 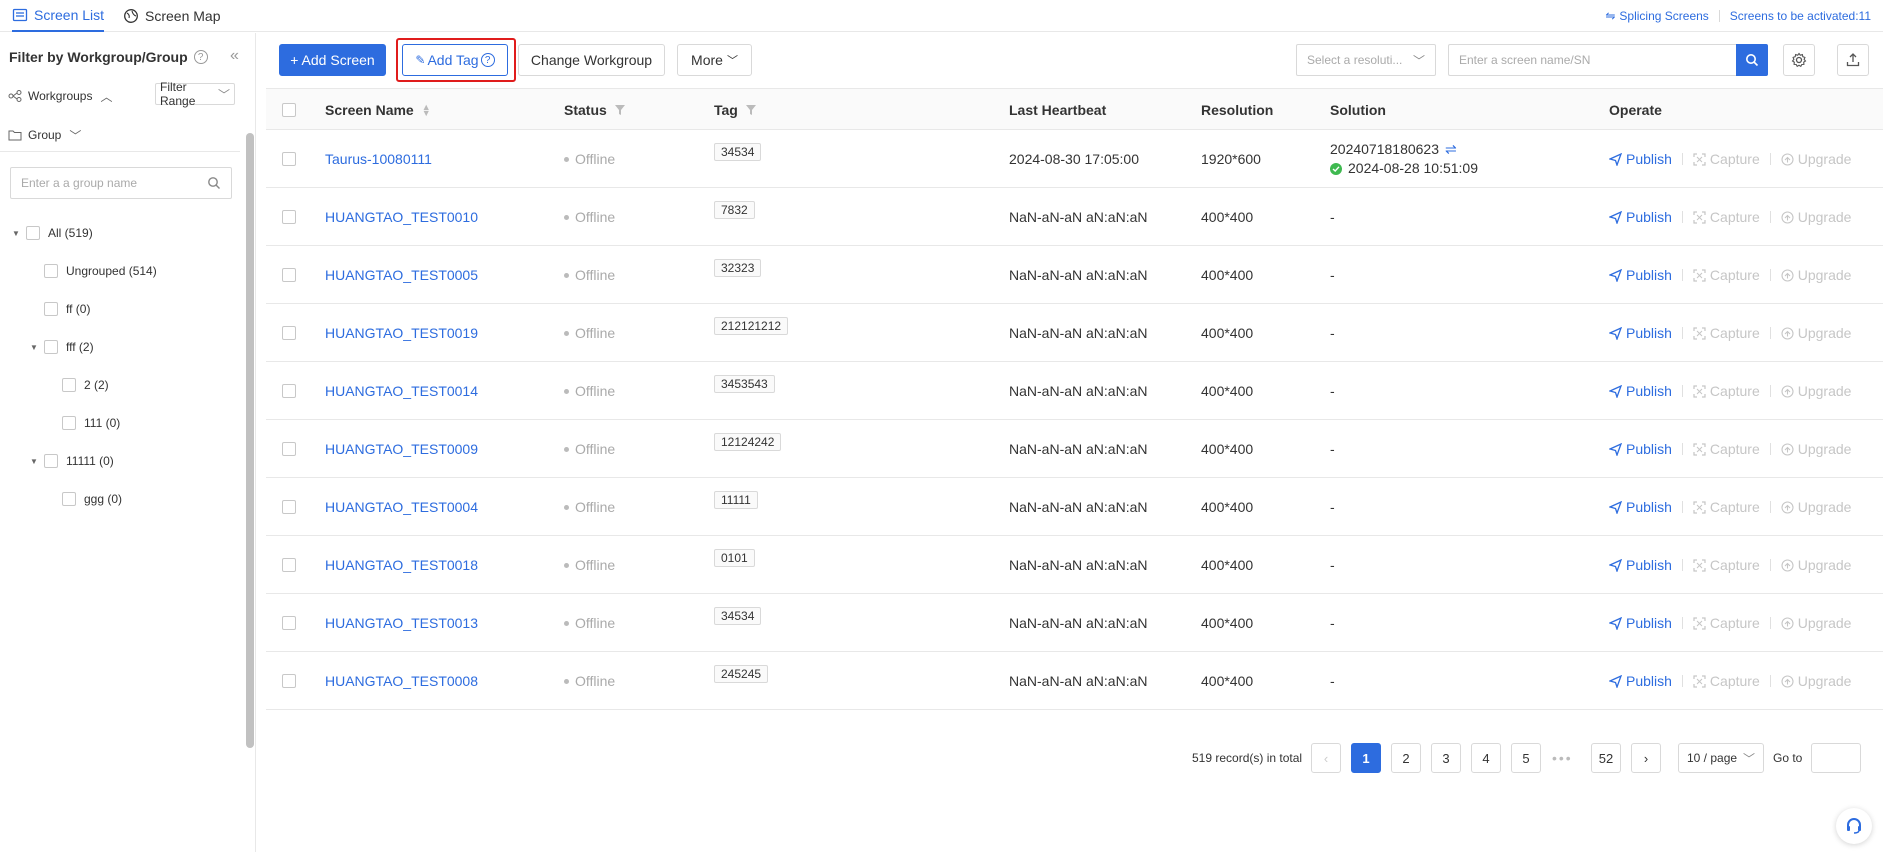 What do you see at coordinates (401, 391) in the screenshot?
I see `screen-name-link: HUANGTAO_TEST0014` at bounding box center [401, 391].